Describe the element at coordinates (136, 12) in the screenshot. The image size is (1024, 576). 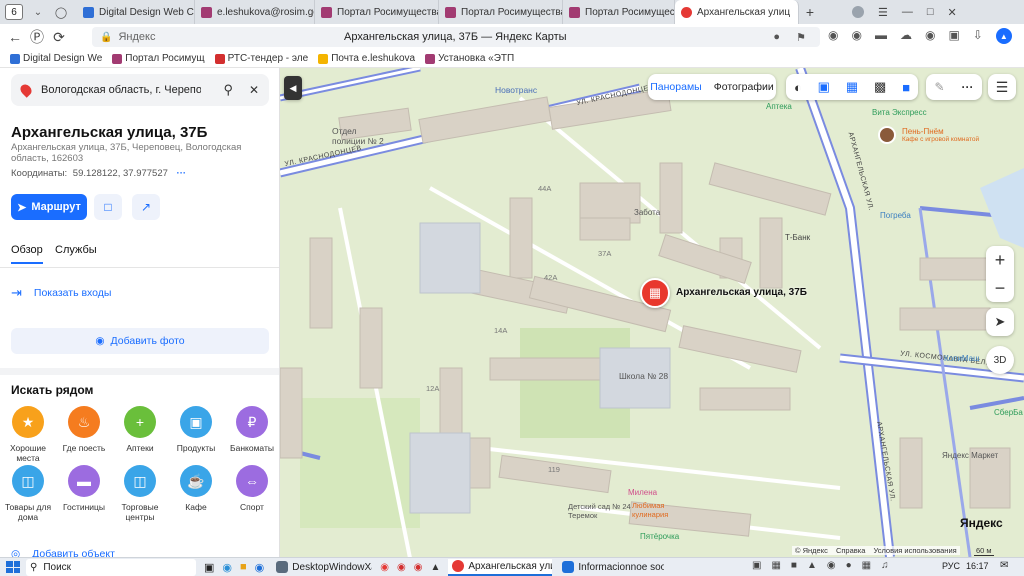
I see `tab-1: Digital Design Web Clie` at that location.